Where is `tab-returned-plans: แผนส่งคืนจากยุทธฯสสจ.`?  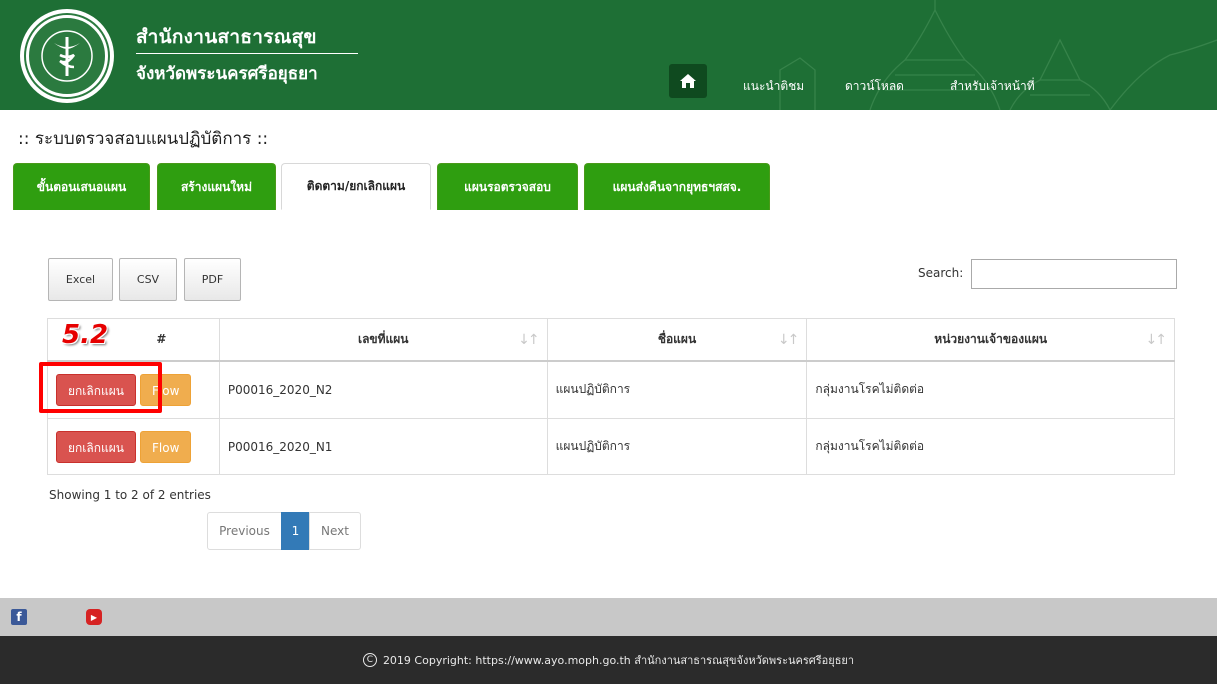
tab-returned-plans: แผนส่งคืนจากยุทธฯสสจ. is located at coordinates (677, 186).